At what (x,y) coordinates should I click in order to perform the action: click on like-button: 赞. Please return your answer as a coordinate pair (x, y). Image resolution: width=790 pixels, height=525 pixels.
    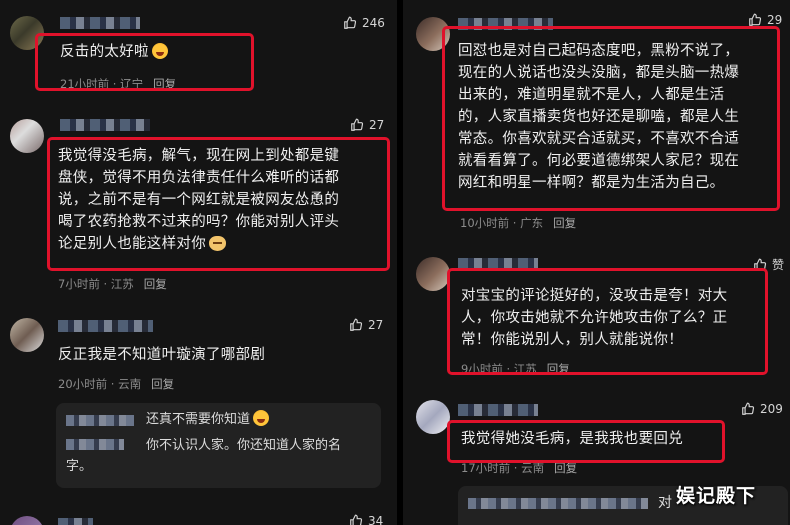
    Looking at the image, I should click on (768, 264).